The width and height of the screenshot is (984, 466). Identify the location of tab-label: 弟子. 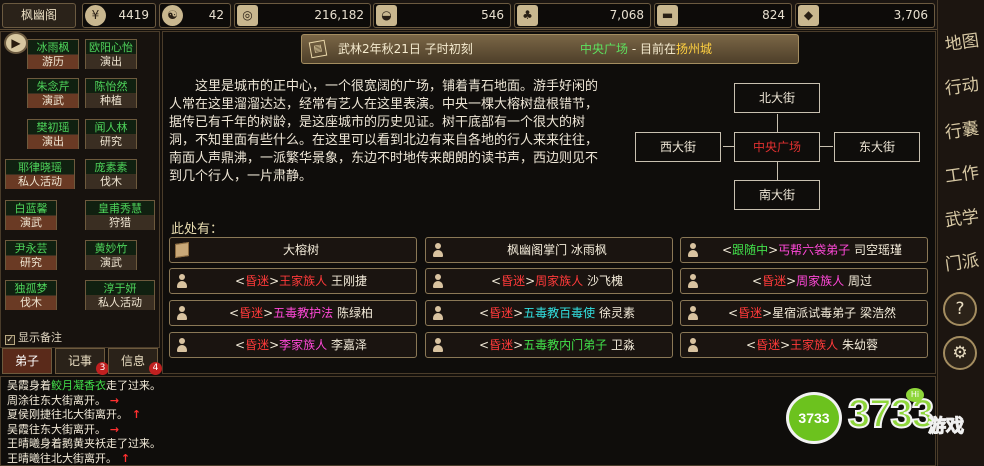
(26, 361).